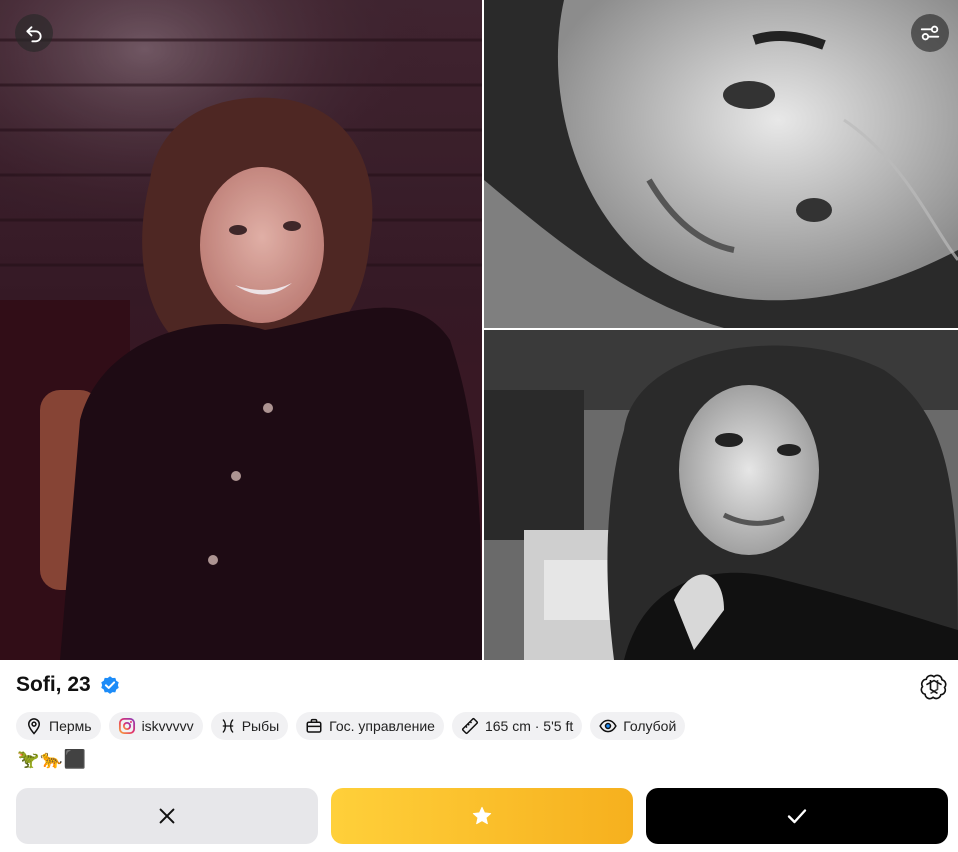 Image resolution: width=958 pixels, height=852 pixels. Describe the element at coordinates (53, 684) in the screenshot. I see `profile-name-age: Sofi, 23` at that location.